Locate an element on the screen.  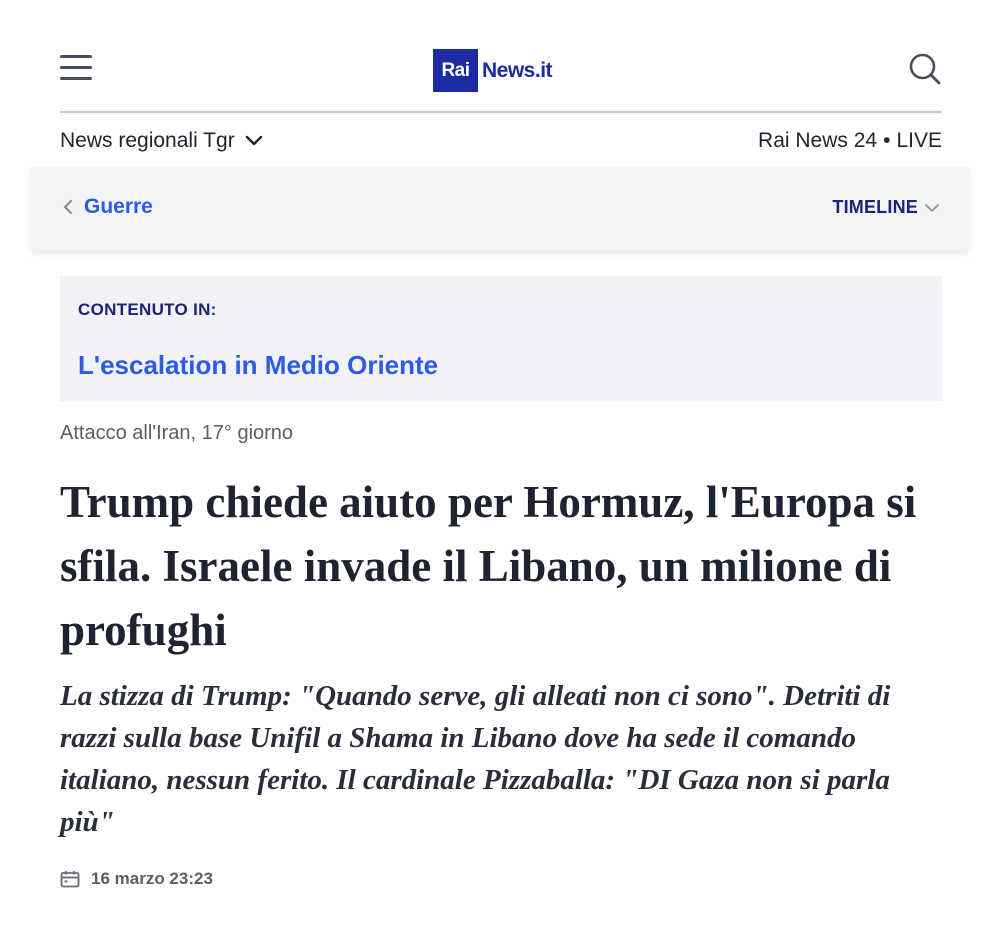
section-name: Guerre is located at coordinates (118, 206).